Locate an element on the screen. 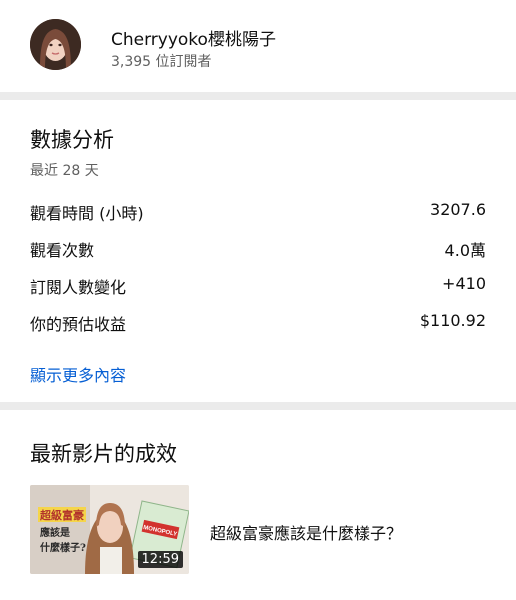  metric-row-subscribers: 訂閱人數變化 +410 is located at coordinates (258, 286).